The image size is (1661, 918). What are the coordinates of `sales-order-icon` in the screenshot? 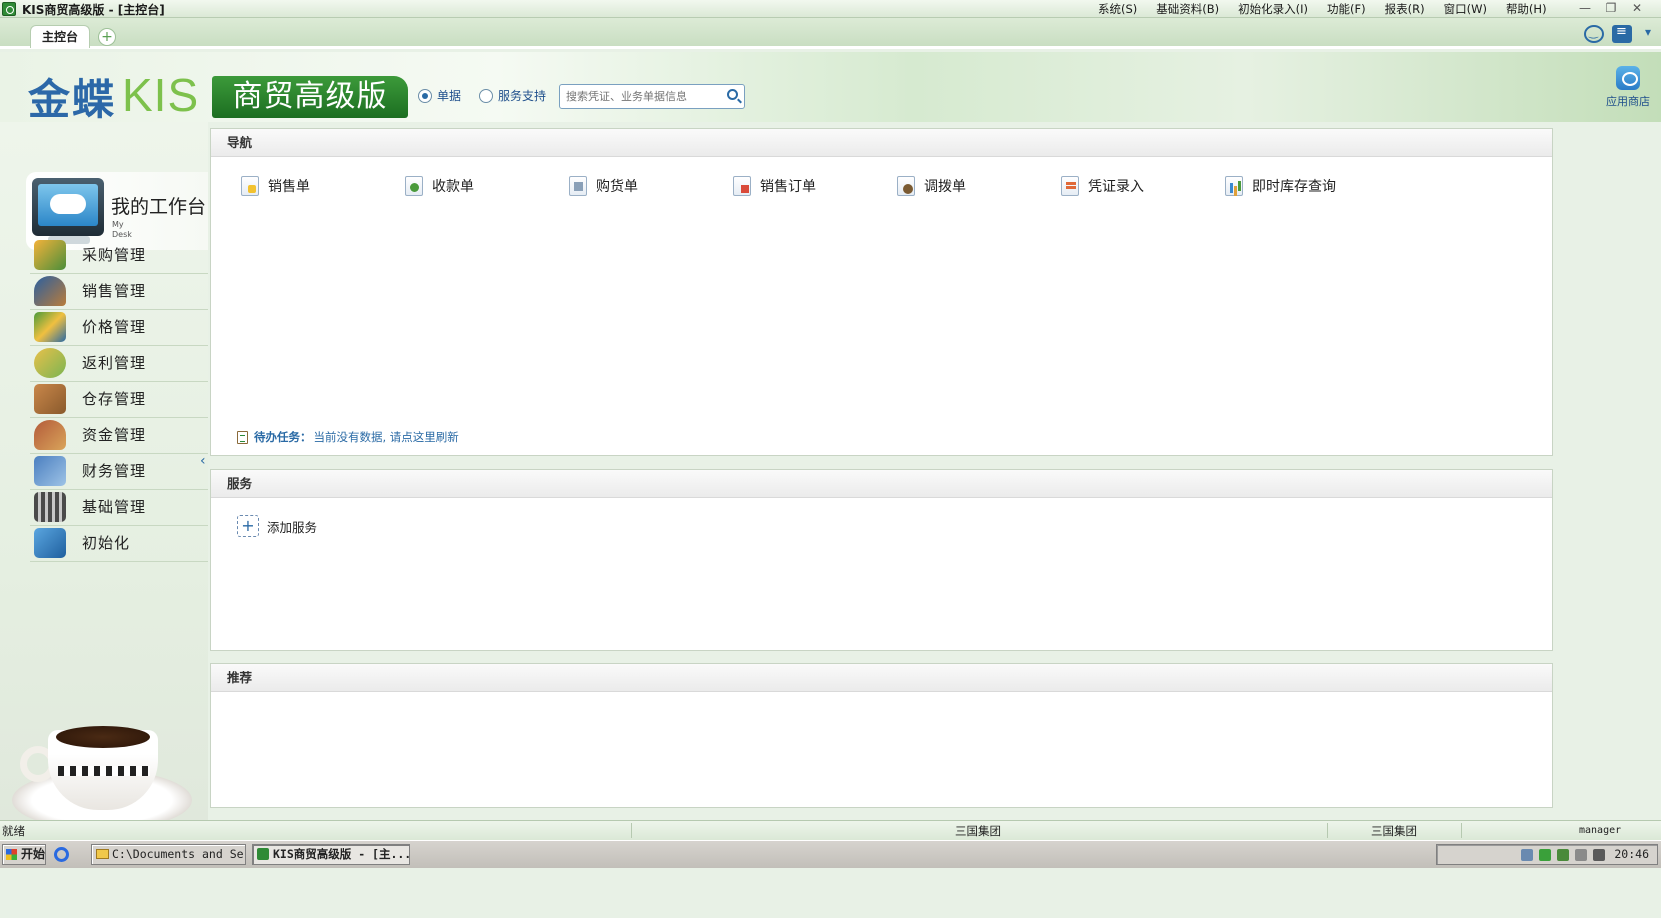 It's located at (742, 186).